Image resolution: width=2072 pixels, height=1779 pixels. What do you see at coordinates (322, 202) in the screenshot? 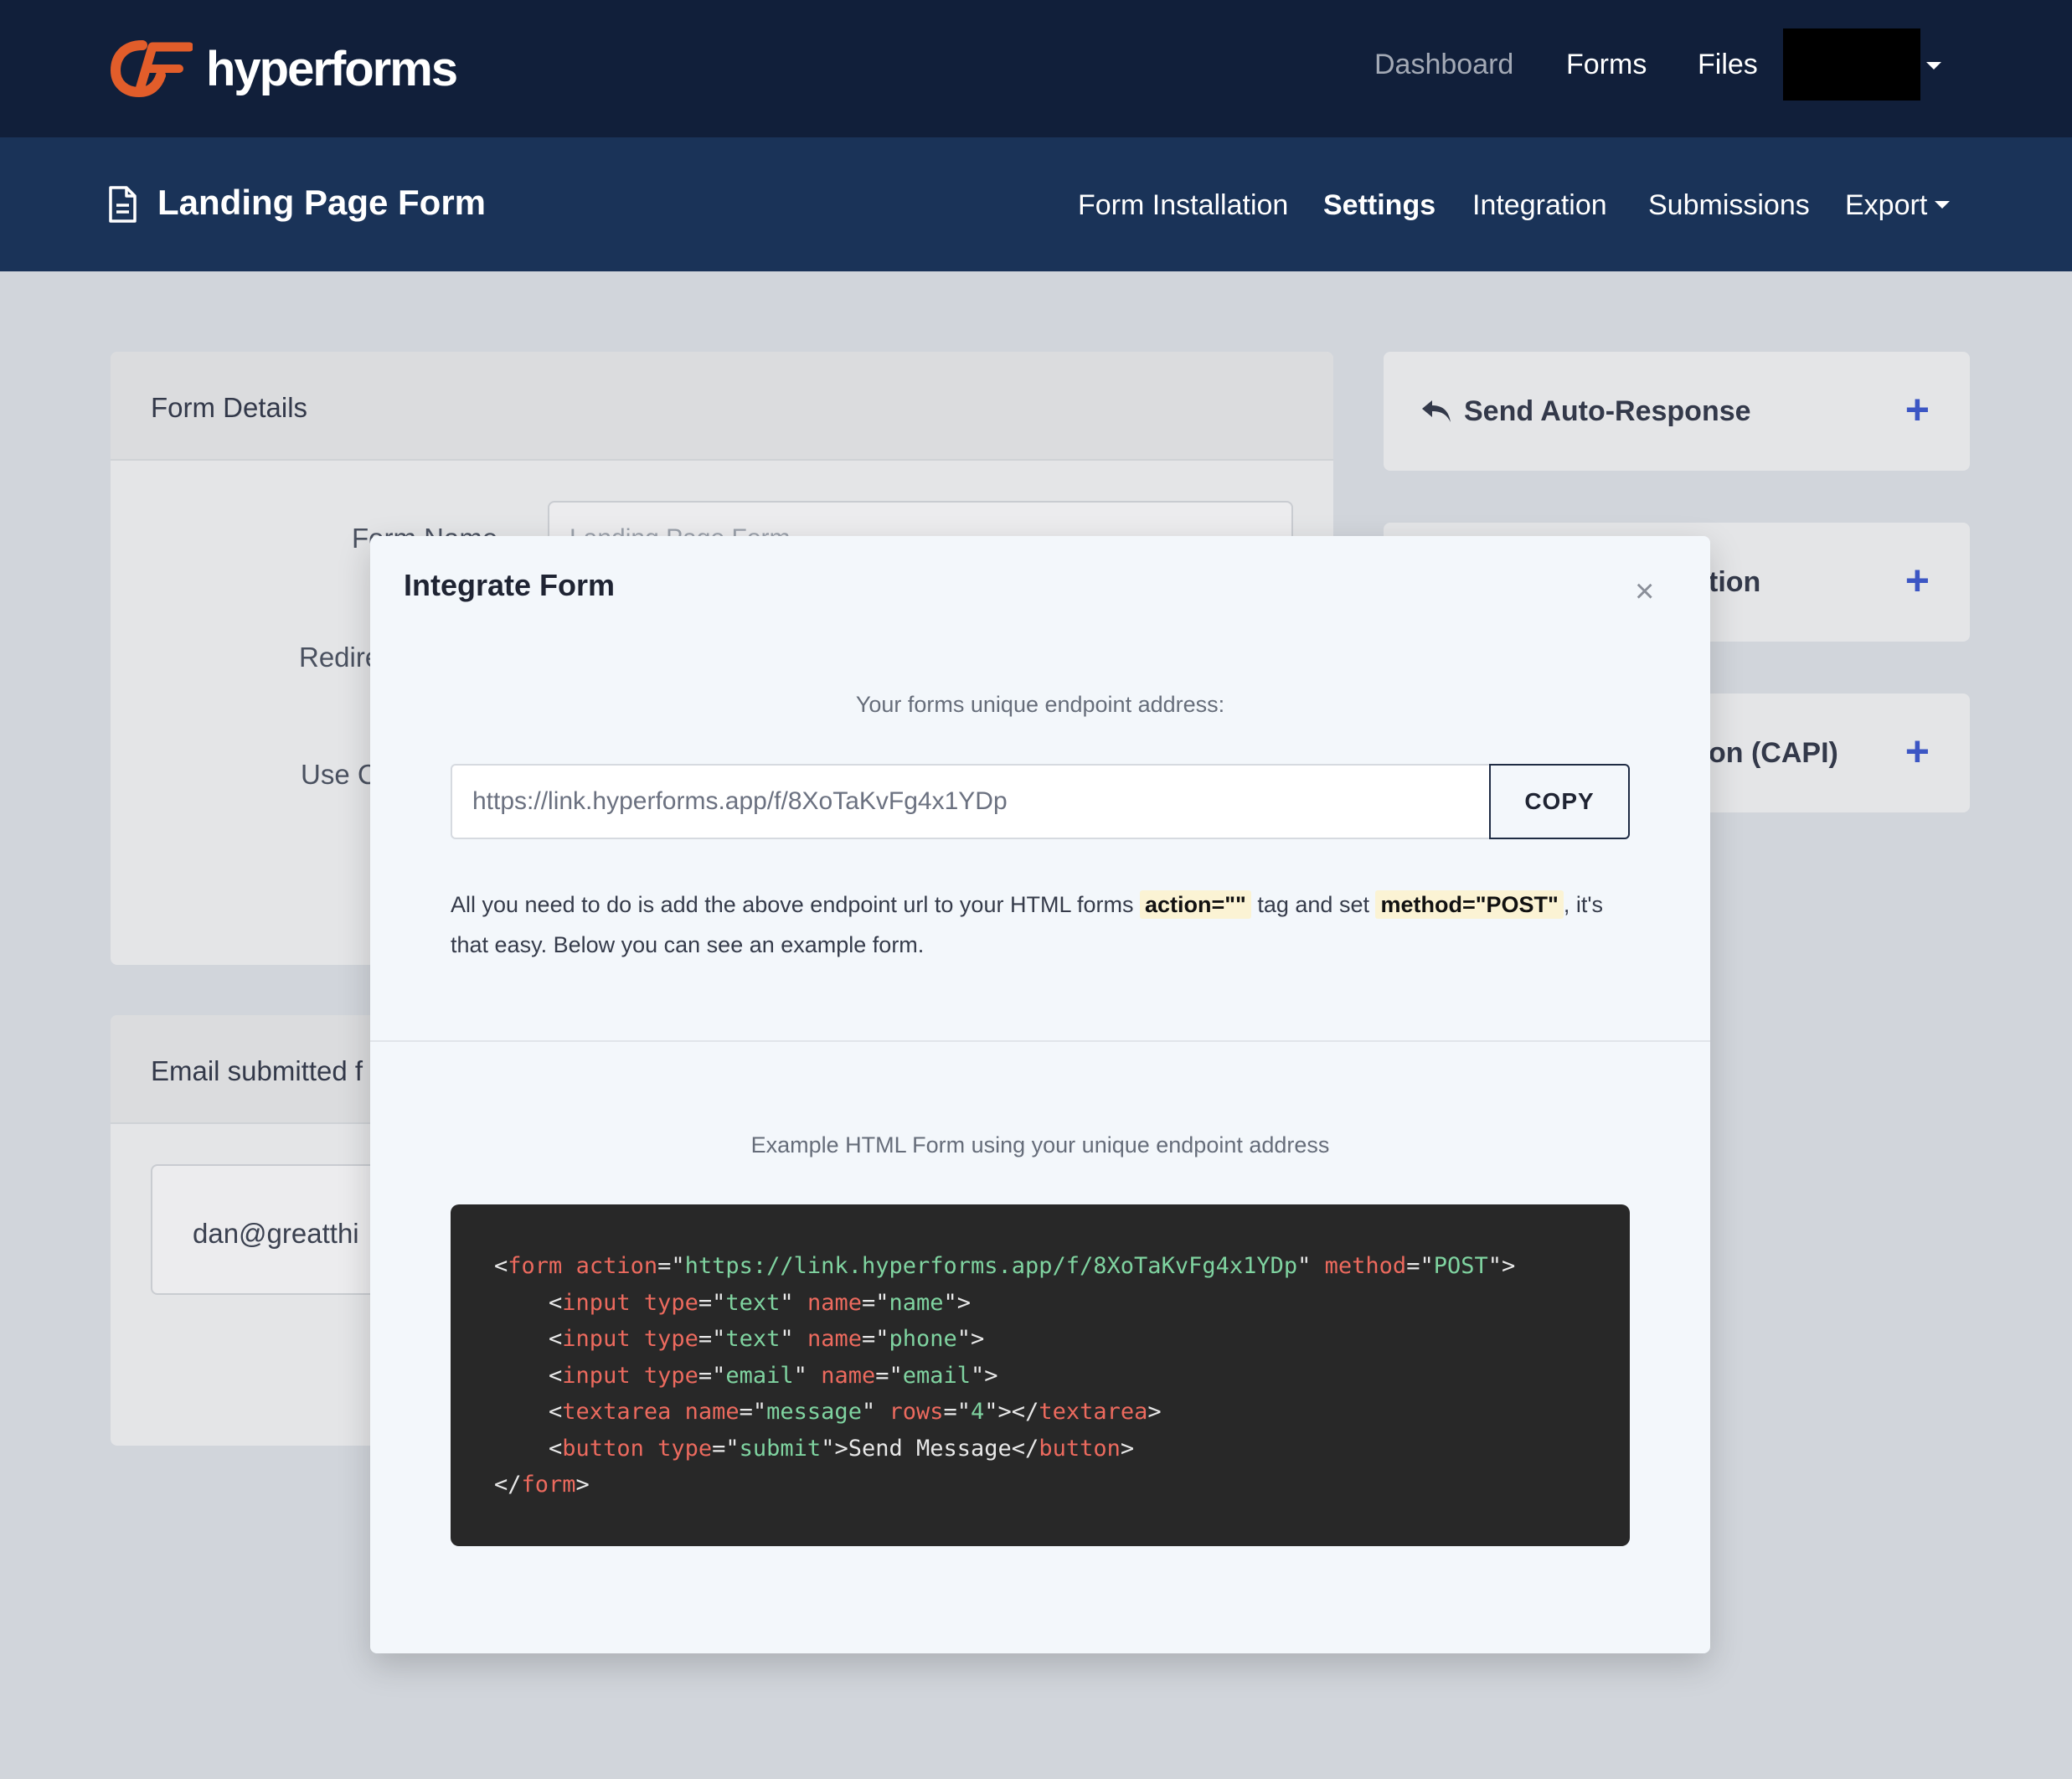
I see `form-title: Landing Page Form` at bounding box center [322, 202].